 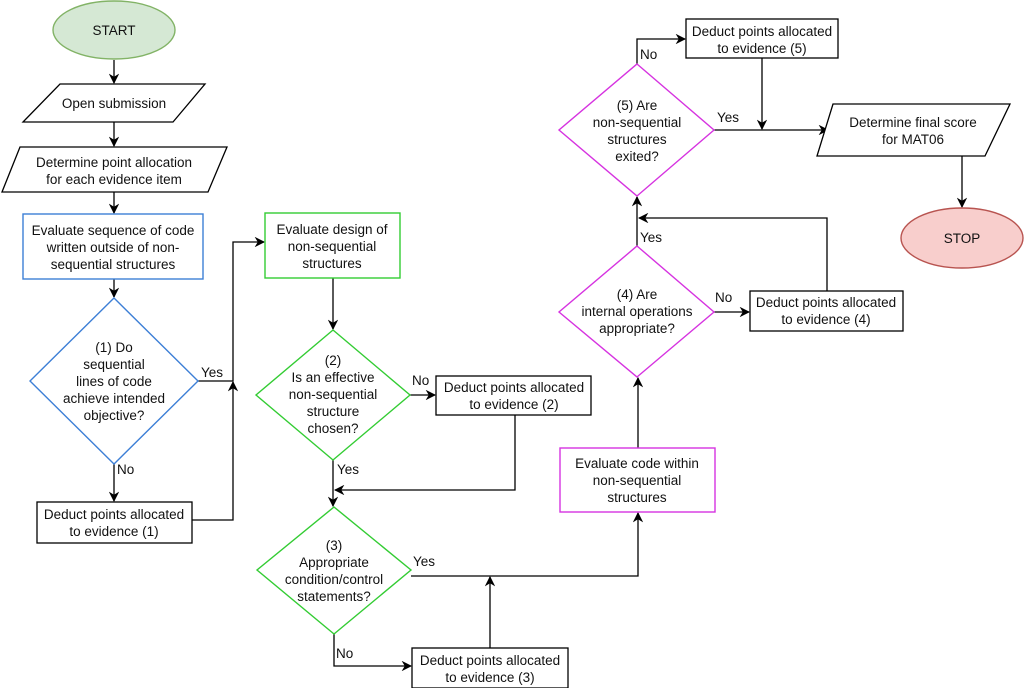 I want to click on start-label: START, so click(x=113, y=30).